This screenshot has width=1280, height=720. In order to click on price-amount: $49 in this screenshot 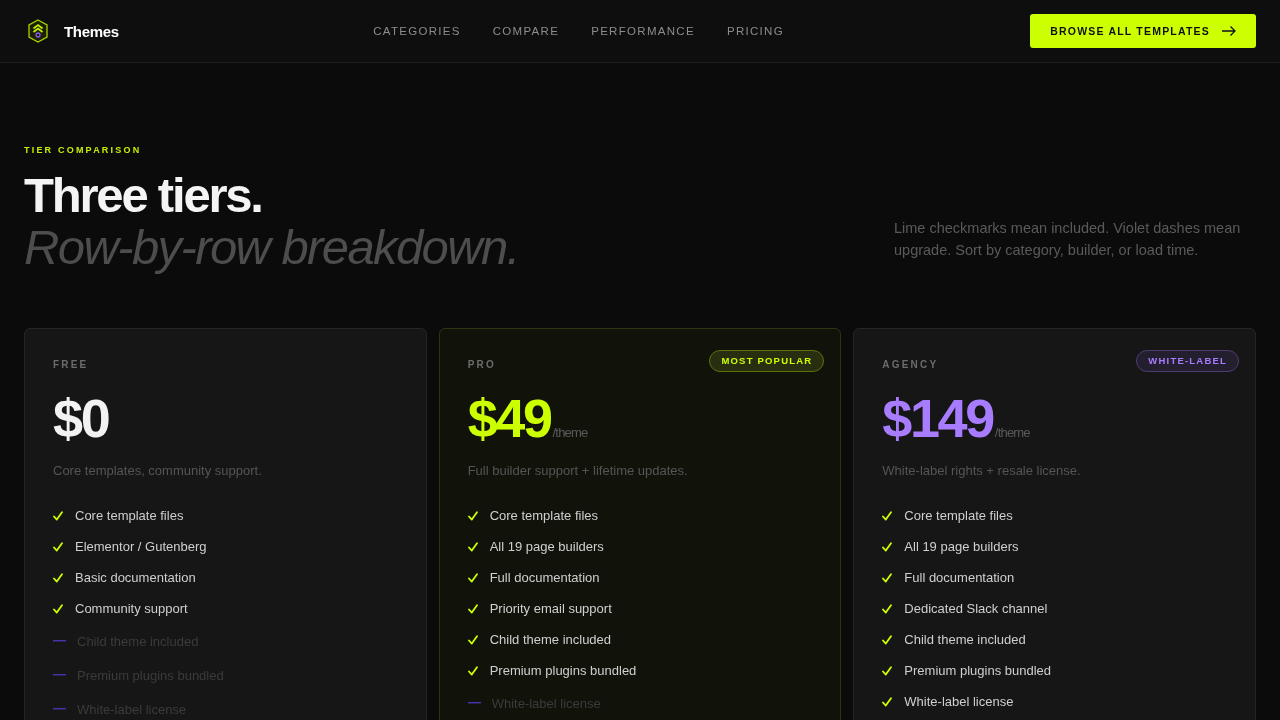, I will do `click(509, 418)`.